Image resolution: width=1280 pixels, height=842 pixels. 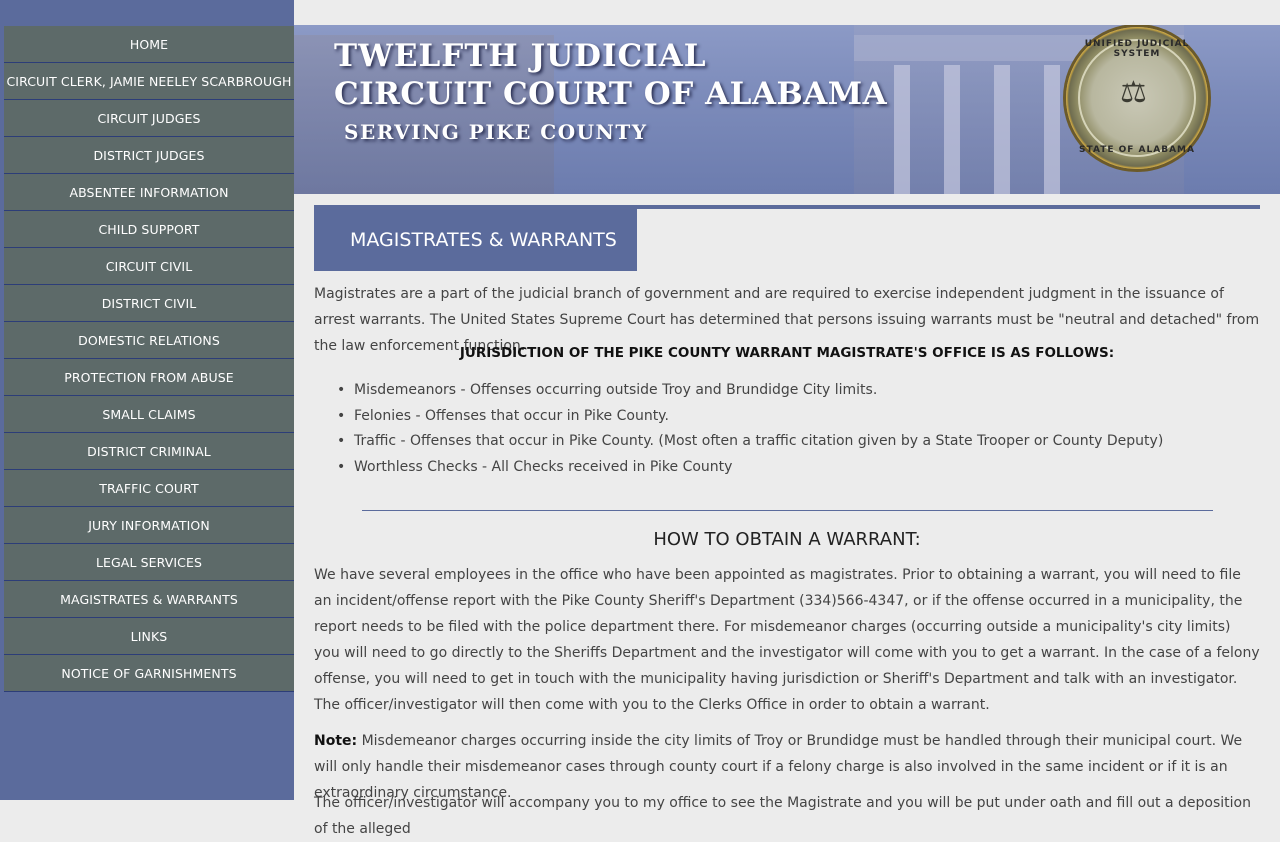 What do you see at coordinates (149, 266) in the screenshot?
I see `nav-item-circuit-civil: CIRCUIT CIVIL` at bounding box center [149, 266].